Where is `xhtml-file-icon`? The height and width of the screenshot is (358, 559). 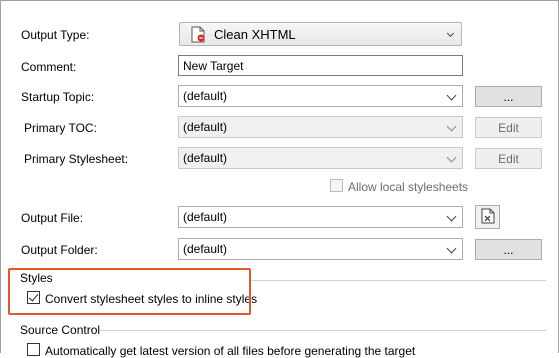
xhtml-file-icon is located at coordinates (488, 217).